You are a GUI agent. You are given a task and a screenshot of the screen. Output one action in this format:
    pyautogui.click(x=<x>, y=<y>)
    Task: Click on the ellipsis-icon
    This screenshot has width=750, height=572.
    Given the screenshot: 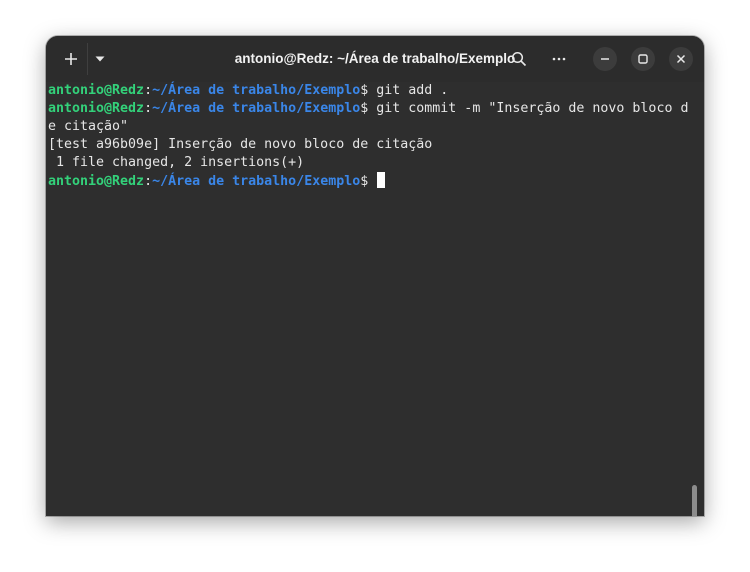 What is the action you would take?
    pyautogui.click(x=559, y=59)
    